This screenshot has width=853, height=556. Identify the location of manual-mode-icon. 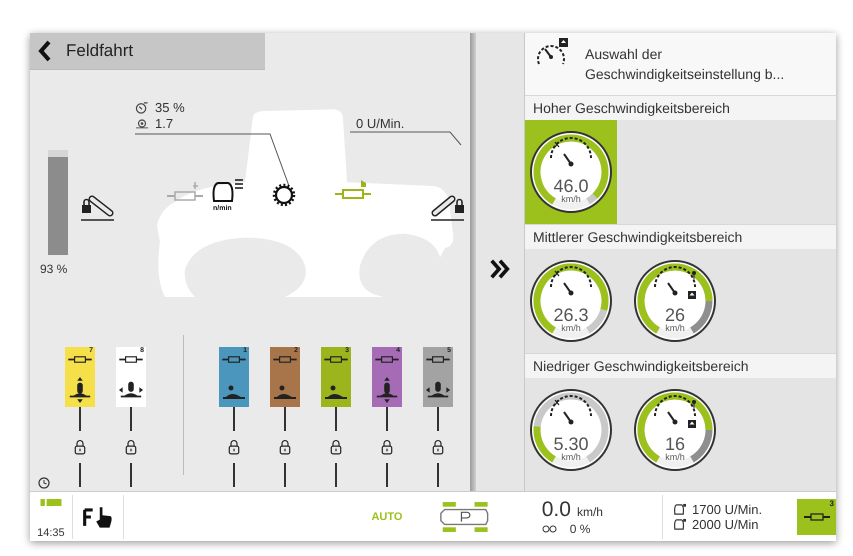
(98, 516).